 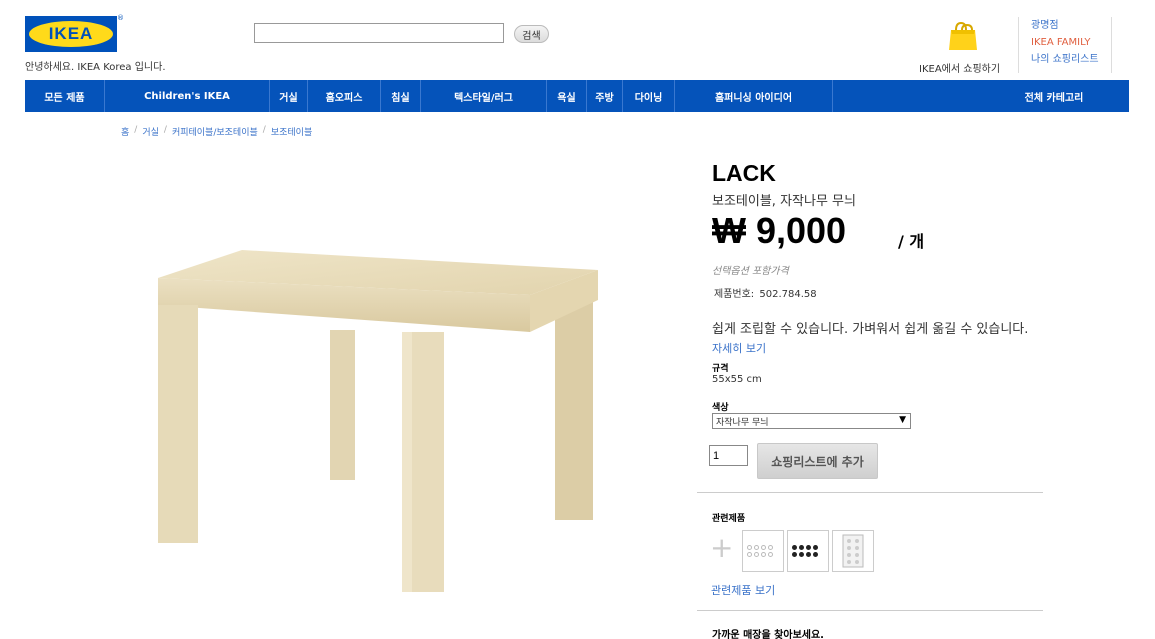 What do you see at coordinates (784, 201) in the screenshot?
I see `product-description: 보조테이블, 자작나무 무늬` at bounding box center [784, 201].